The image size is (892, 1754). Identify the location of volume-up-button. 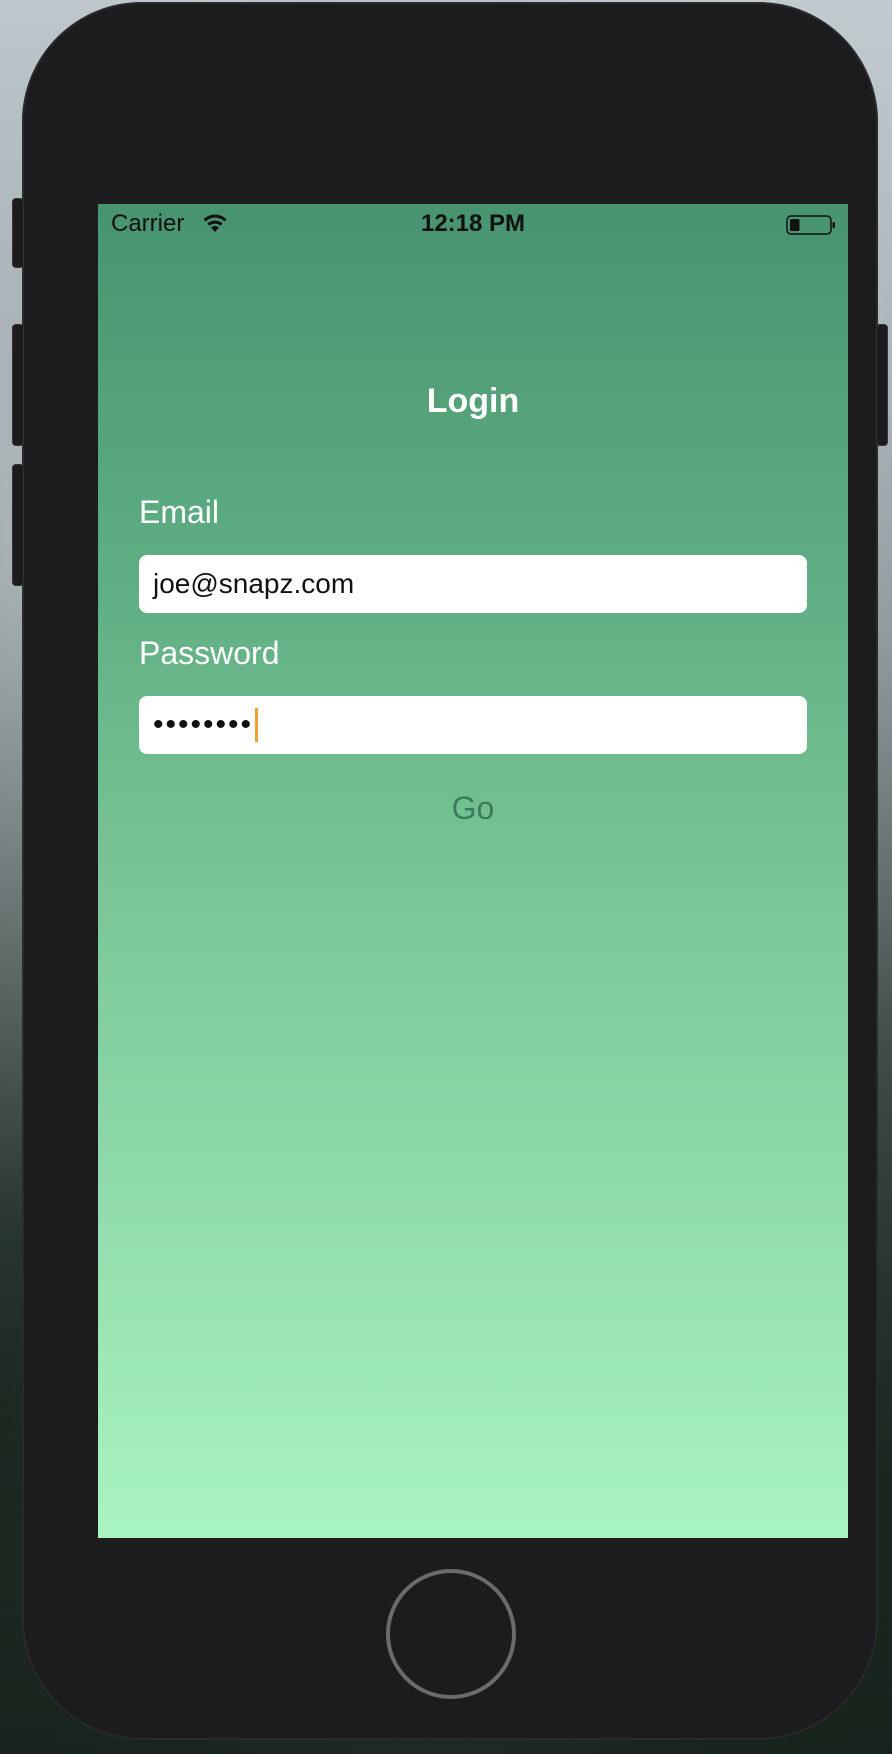
(18, 385).